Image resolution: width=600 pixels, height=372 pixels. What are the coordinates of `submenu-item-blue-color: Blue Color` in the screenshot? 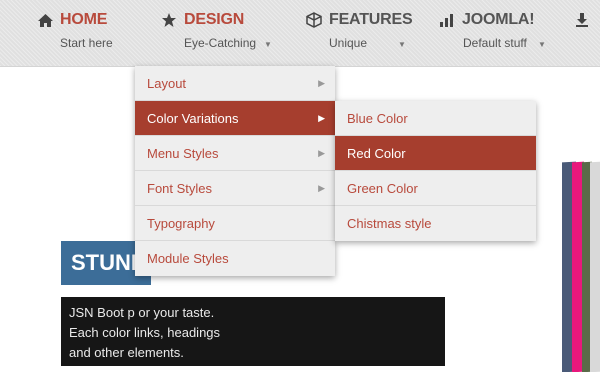 It's located at (435, 118).